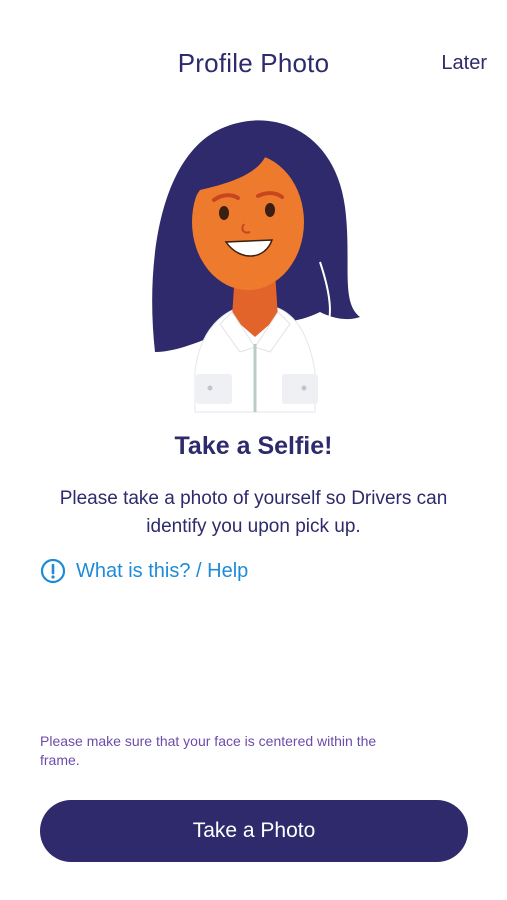 The image size is (507, 900). What do you see at coordinates (162, 570) in the screenshot?
I see `help-link-label: What is this? / Help` at bounding box center [162, 570].